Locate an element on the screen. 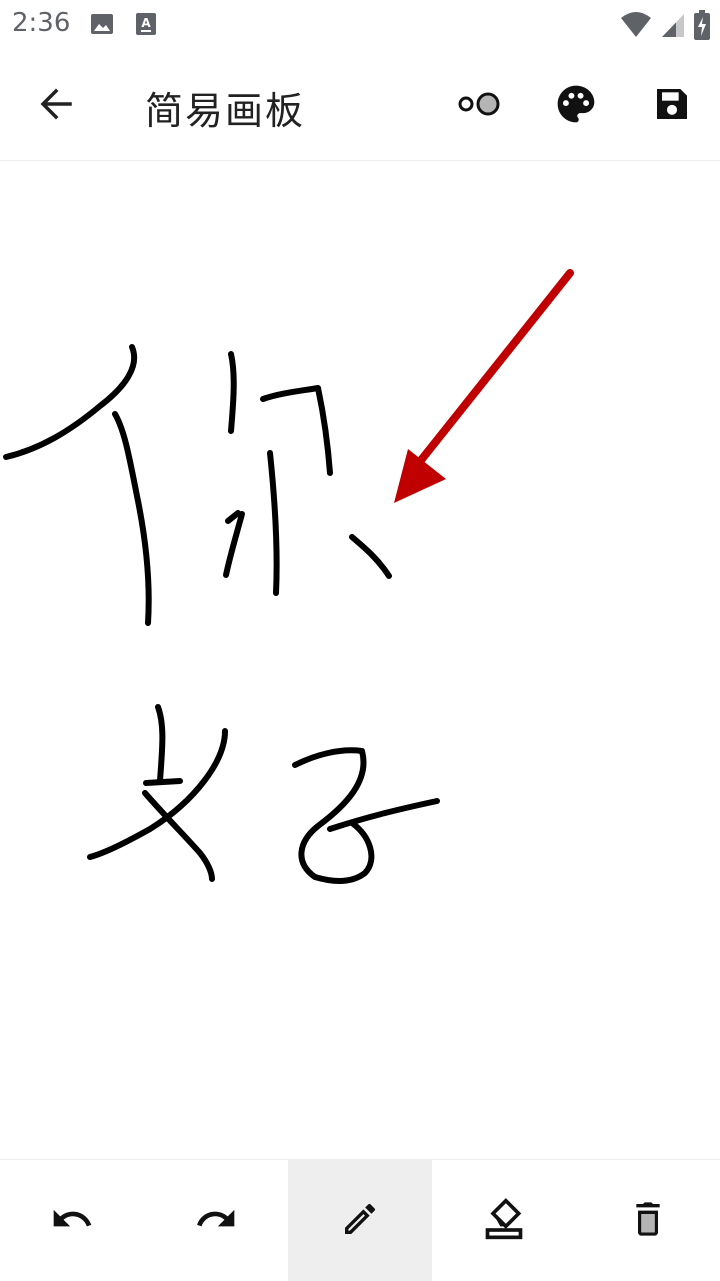  stroke-size-button is located at coordinates (480, 106).